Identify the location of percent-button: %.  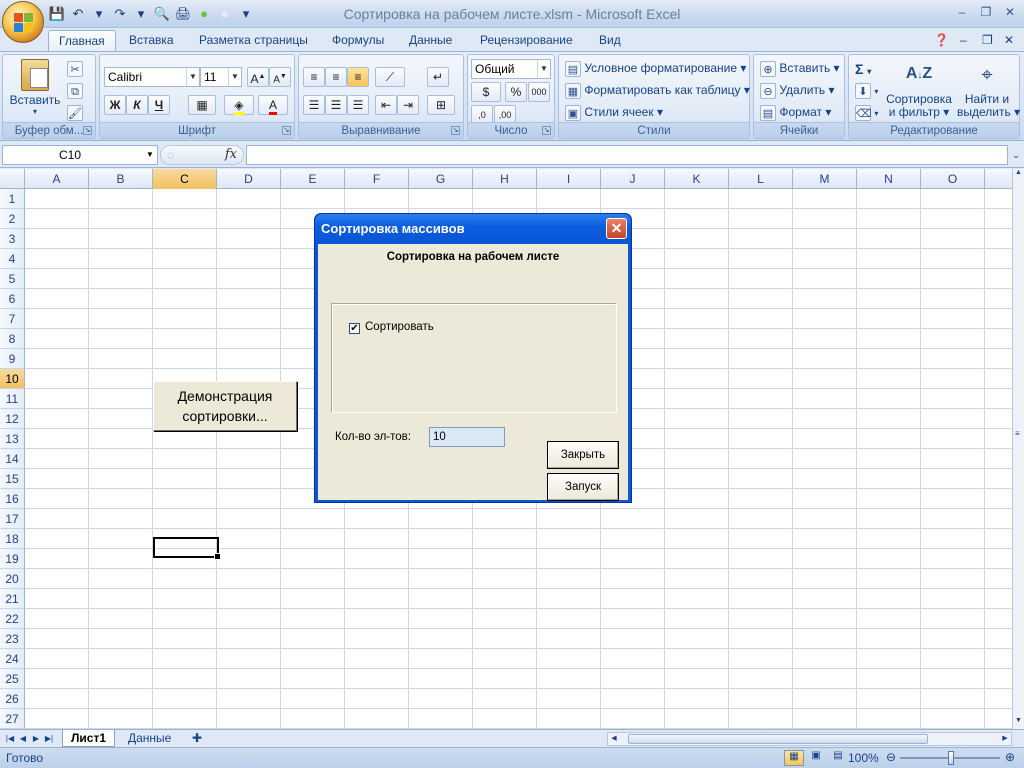
(516, 92).